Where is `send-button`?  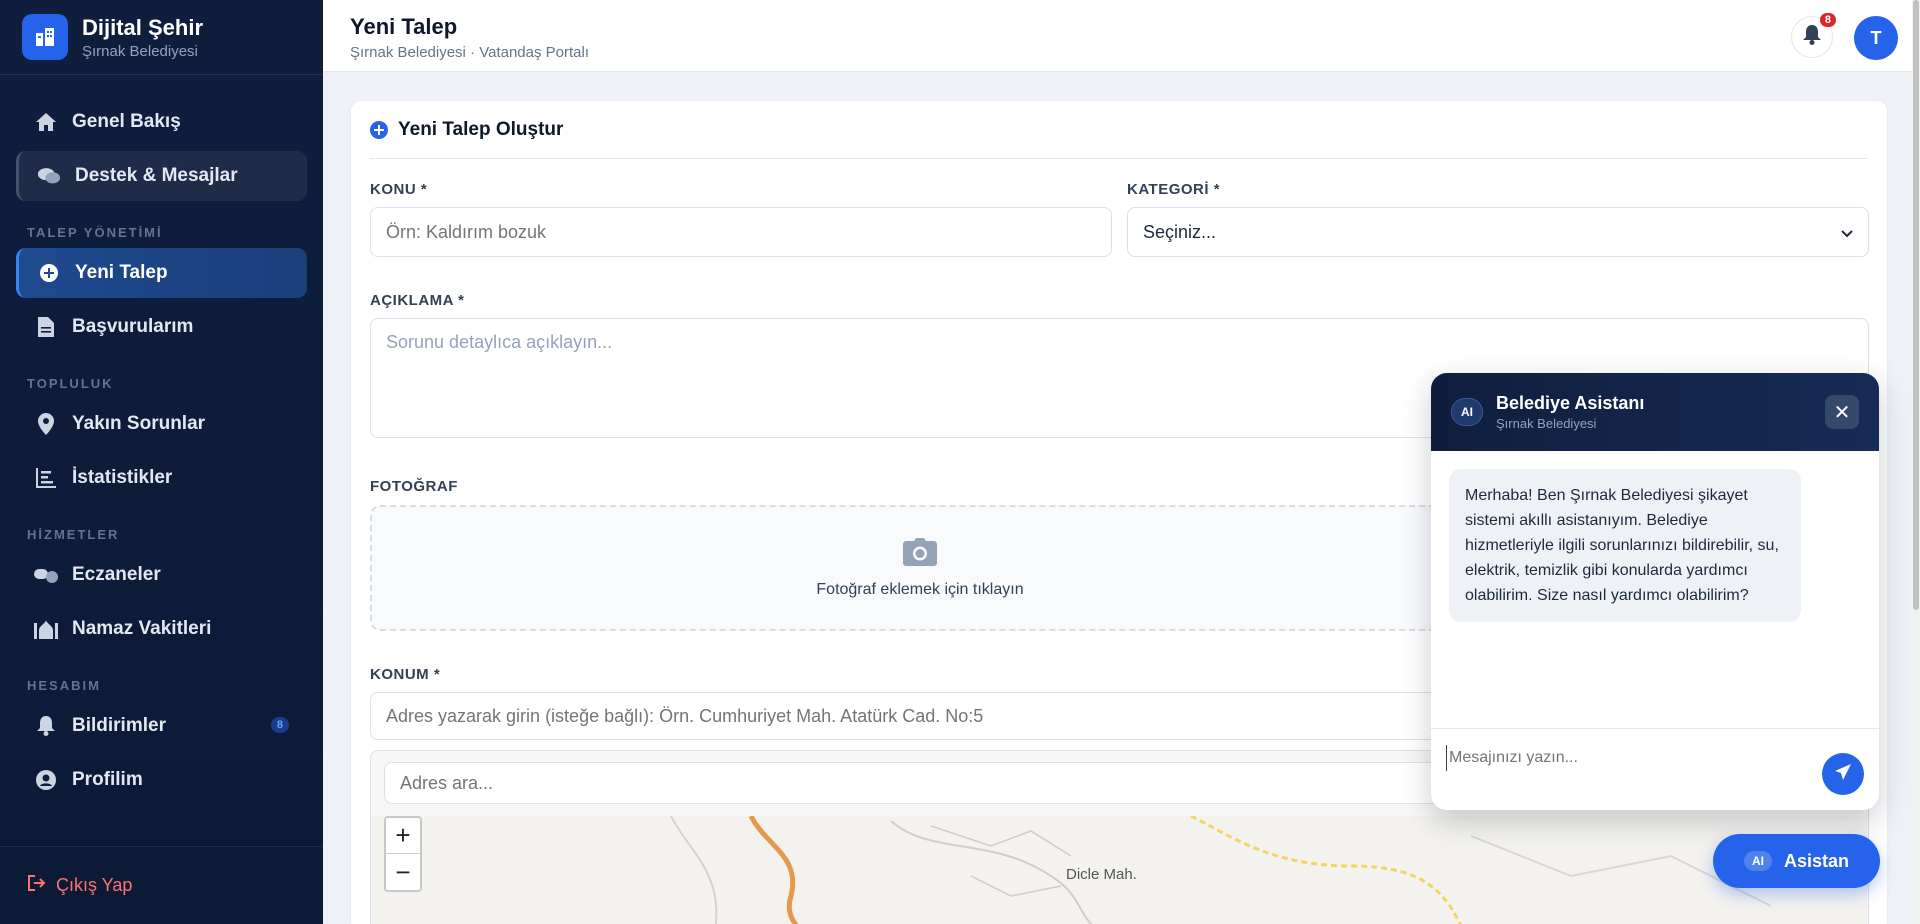
send-button is located at coordinates (1843, 774).